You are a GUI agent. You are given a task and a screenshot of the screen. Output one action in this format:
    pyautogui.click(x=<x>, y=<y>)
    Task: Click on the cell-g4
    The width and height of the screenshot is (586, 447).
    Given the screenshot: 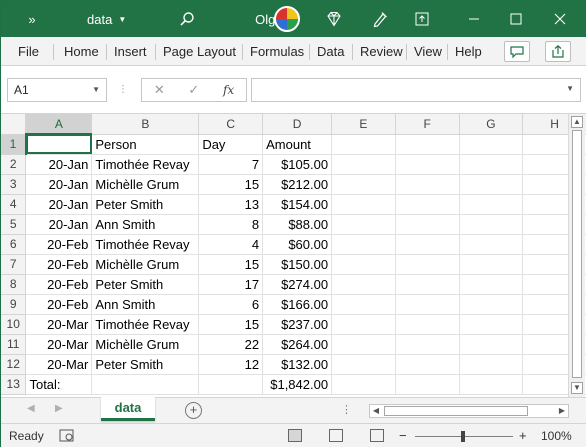 What is the action you would take?
    pyautogui.click(x=491, y=204)
    